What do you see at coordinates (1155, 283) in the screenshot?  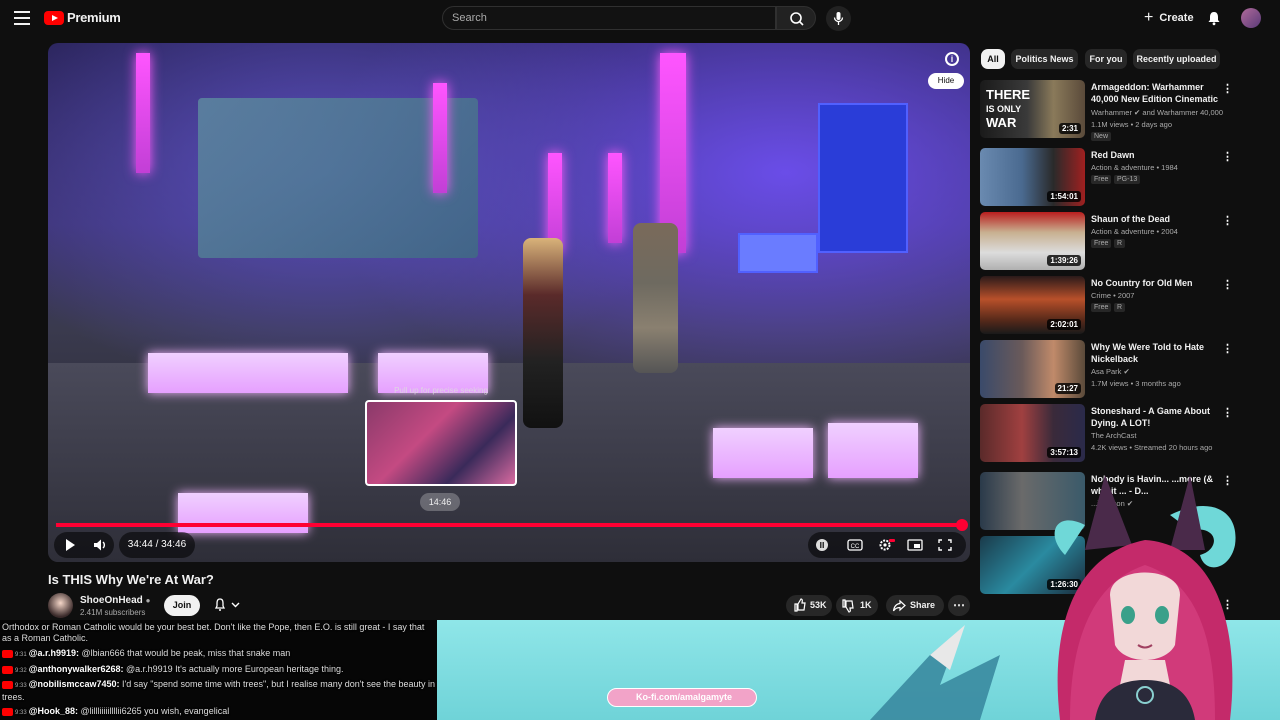 I see `recommendation-title: No Country for Old Men` at bounding box center [1155, 283].